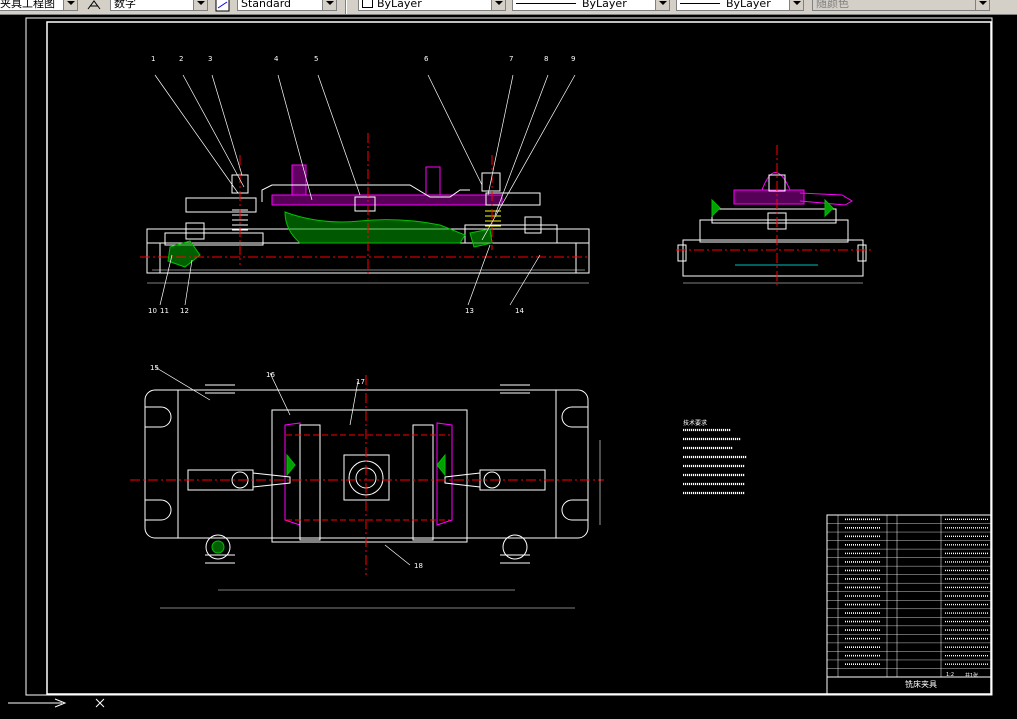 The height and width of the screenshot is (719, 1017). Describe the element at coordinates (95, 6) in the screenshot. I see `text-style-icon` at that location.